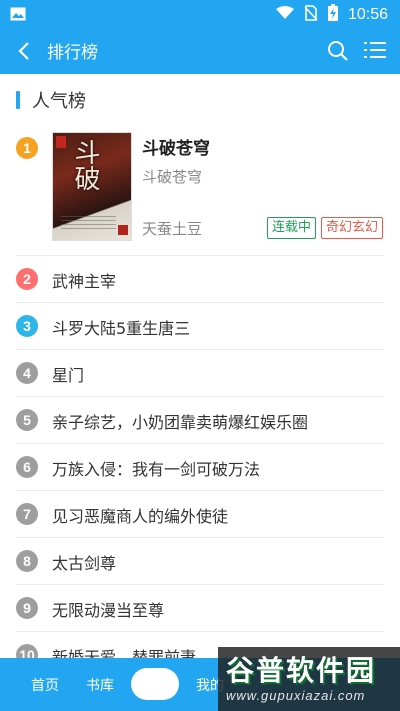 The image size is (400, 711). What do you see at coordinates (72, 53) in the screenshot?
I see `page-title: 排行榜` at bounding box center [72, 53].